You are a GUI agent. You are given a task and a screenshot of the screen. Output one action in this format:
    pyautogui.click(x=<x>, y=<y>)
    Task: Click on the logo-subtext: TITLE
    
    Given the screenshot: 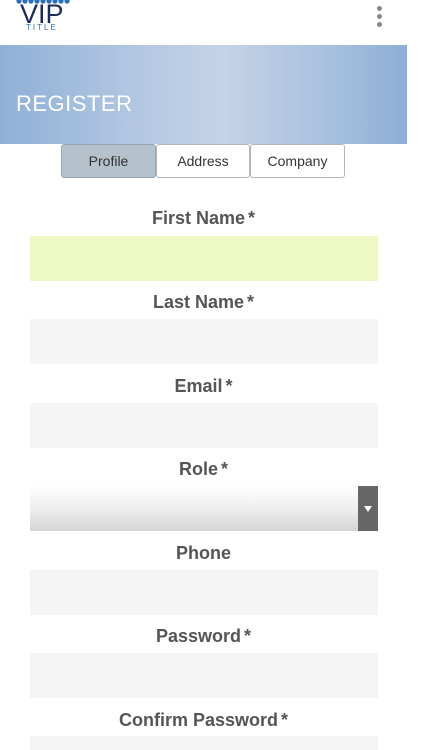 What is the action you would take?
    pyautogui.click(x=42, y=27)
    